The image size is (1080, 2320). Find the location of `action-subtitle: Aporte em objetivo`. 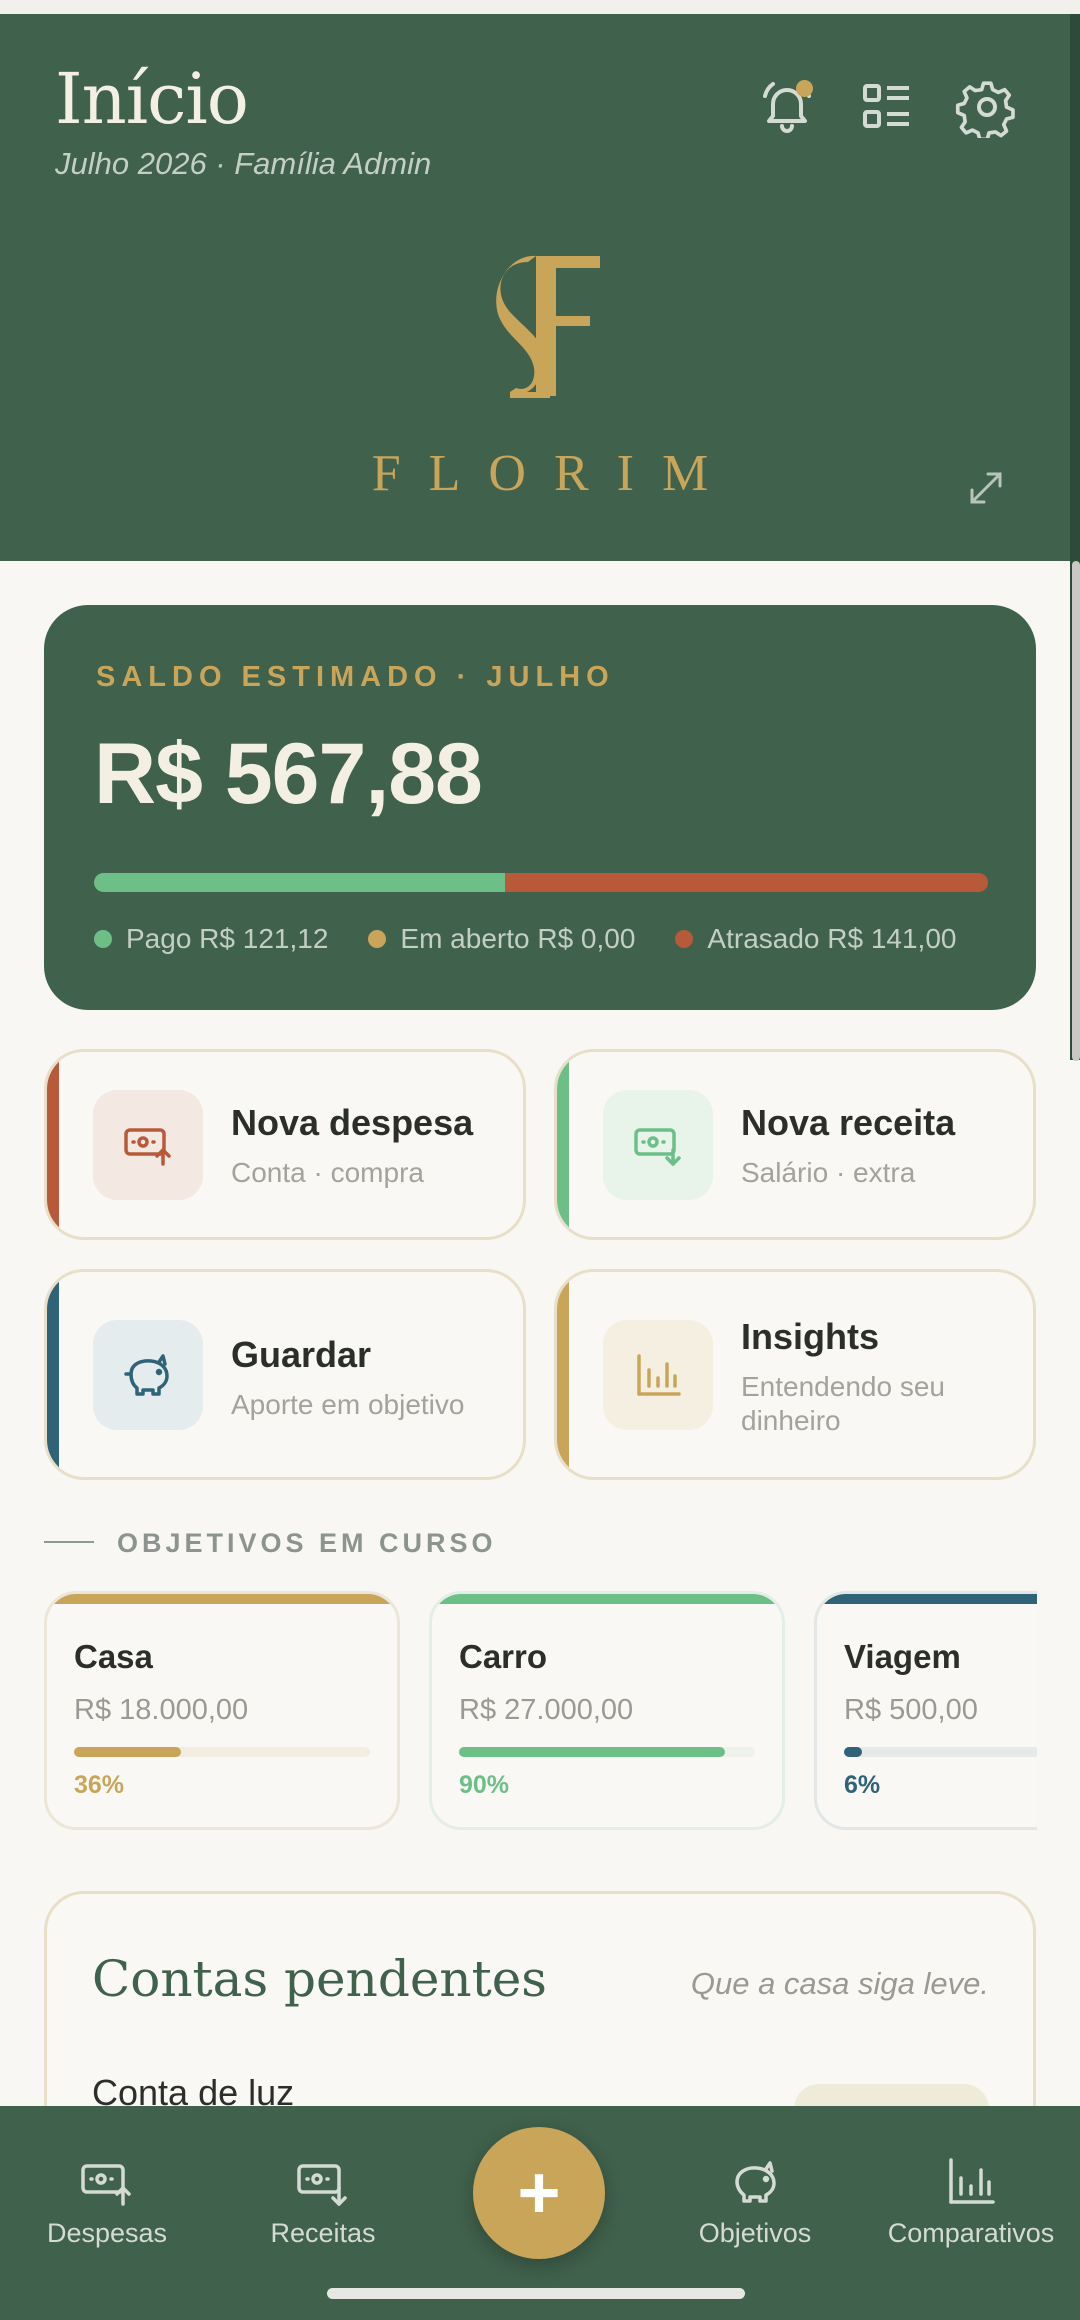

action-subtitle: Aporte em objetivo is located at coordinates (348, 1404).